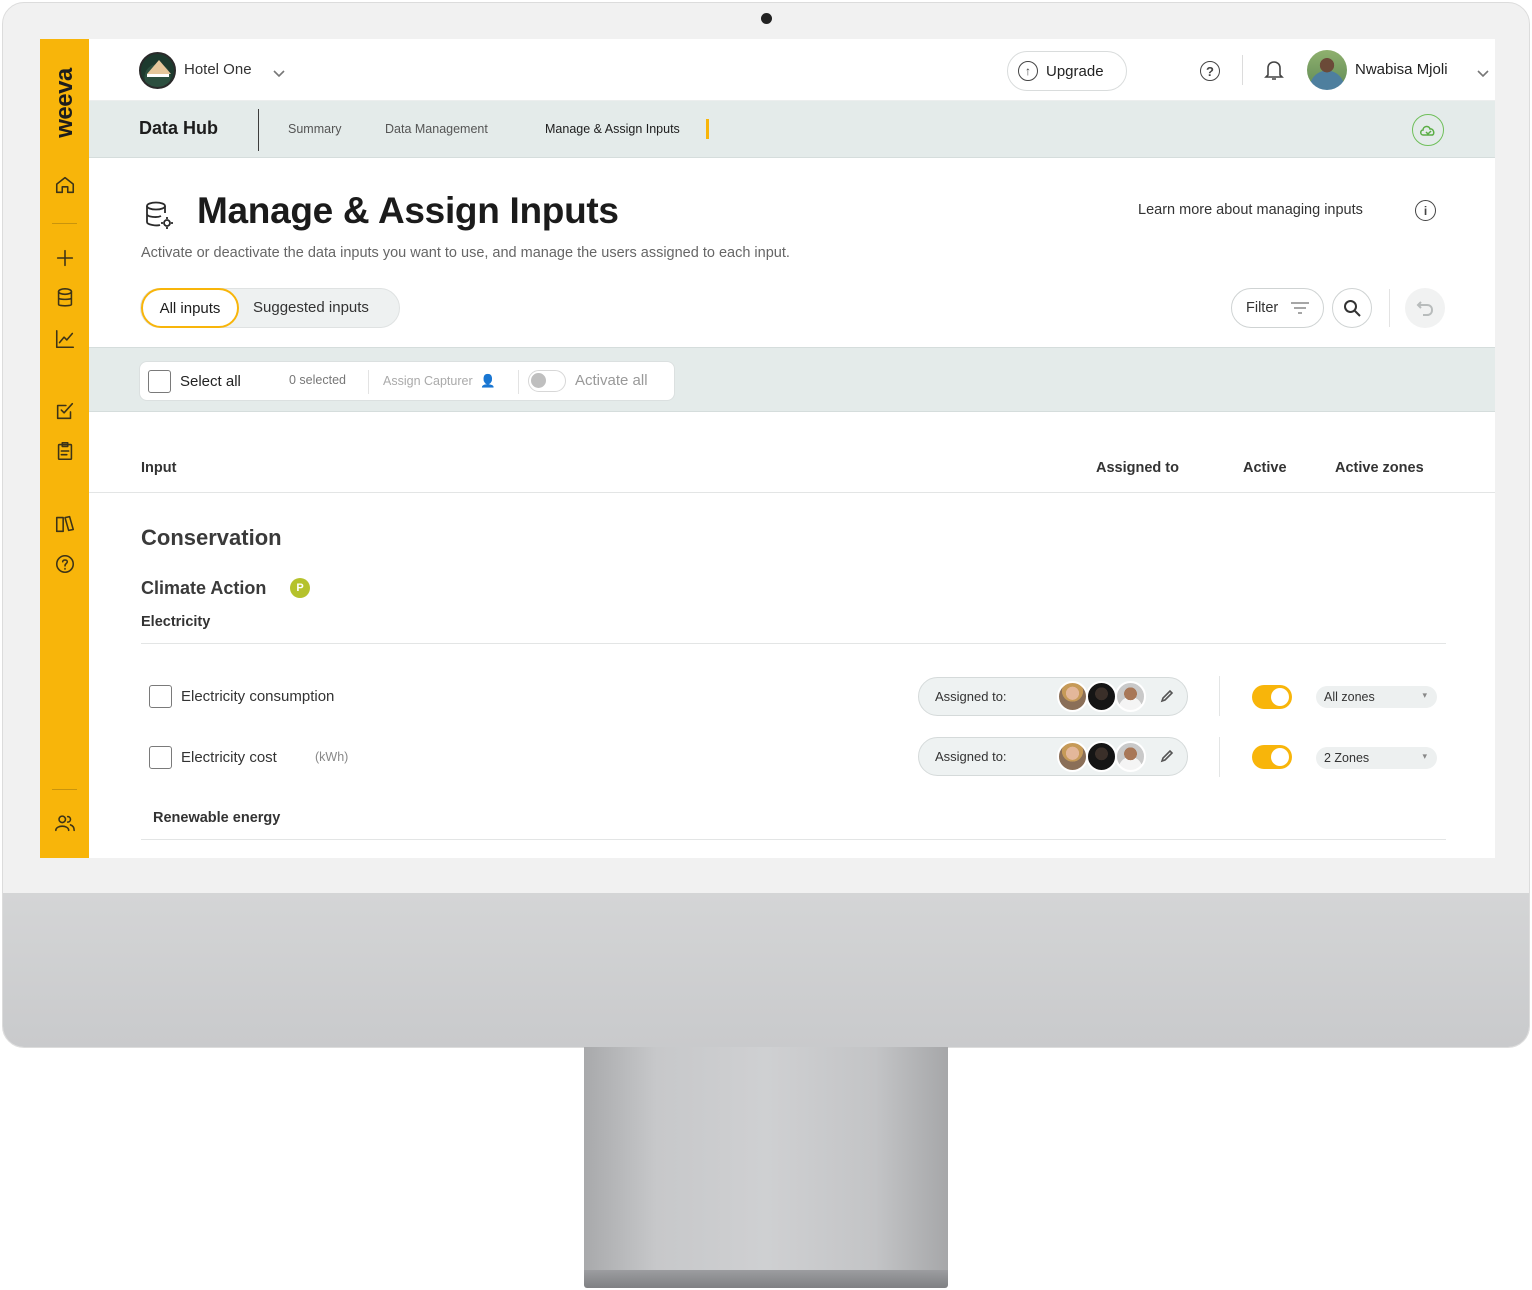  What do you see at coordinates (258, 696) in the screenshot?
I see `row-label: Electricity consumption` at bounding box center [258, 696].